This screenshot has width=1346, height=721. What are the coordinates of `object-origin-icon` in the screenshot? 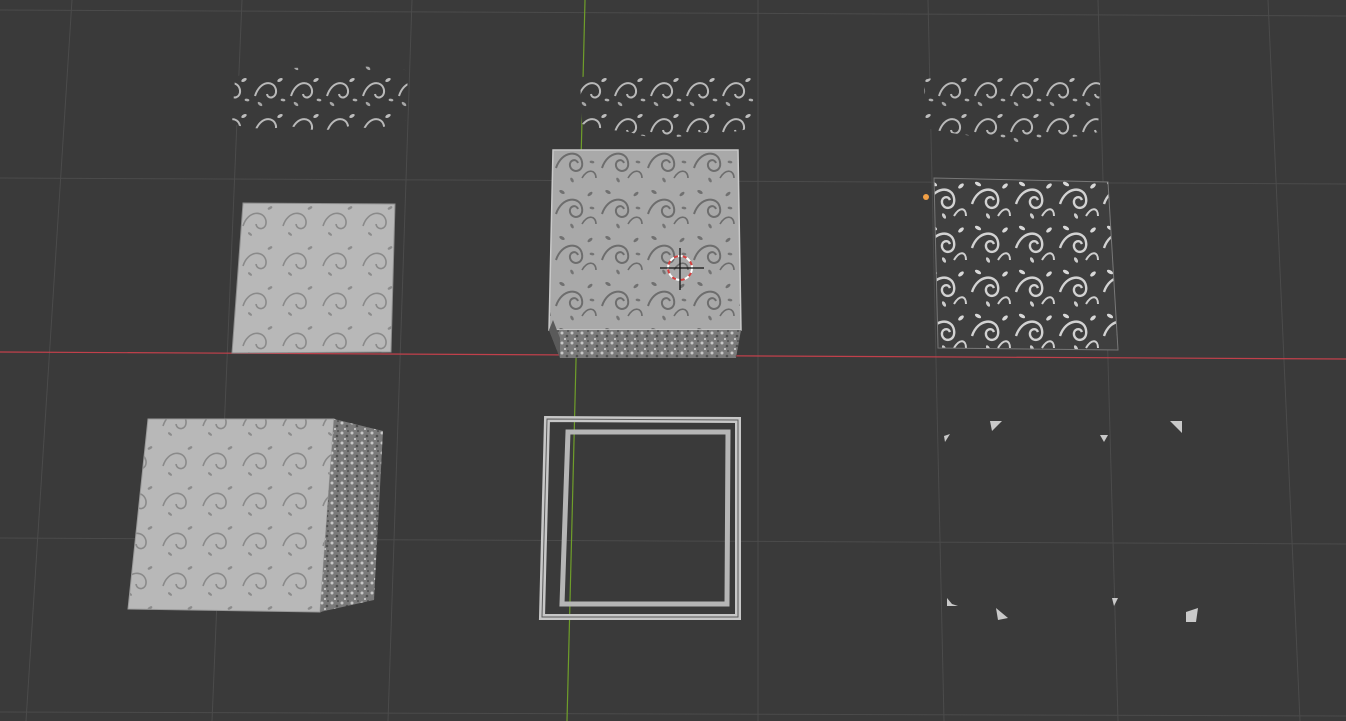 It's located at (926, 197).